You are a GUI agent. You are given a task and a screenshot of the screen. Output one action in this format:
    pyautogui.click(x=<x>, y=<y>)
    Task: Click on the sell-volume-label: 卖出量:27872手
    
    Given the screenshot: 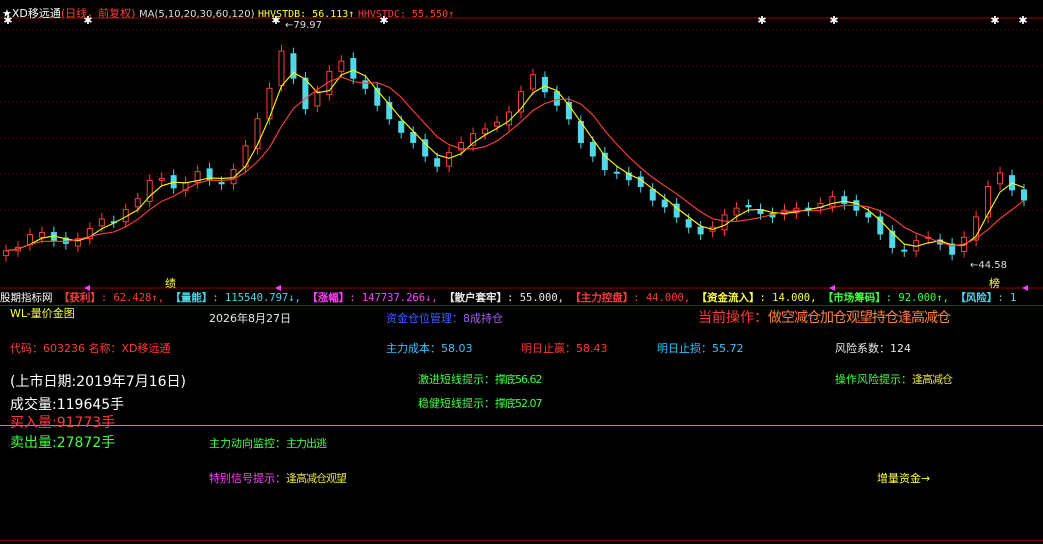 What is the action you would take?
    pyautogui.click(x=63, y=443)
    